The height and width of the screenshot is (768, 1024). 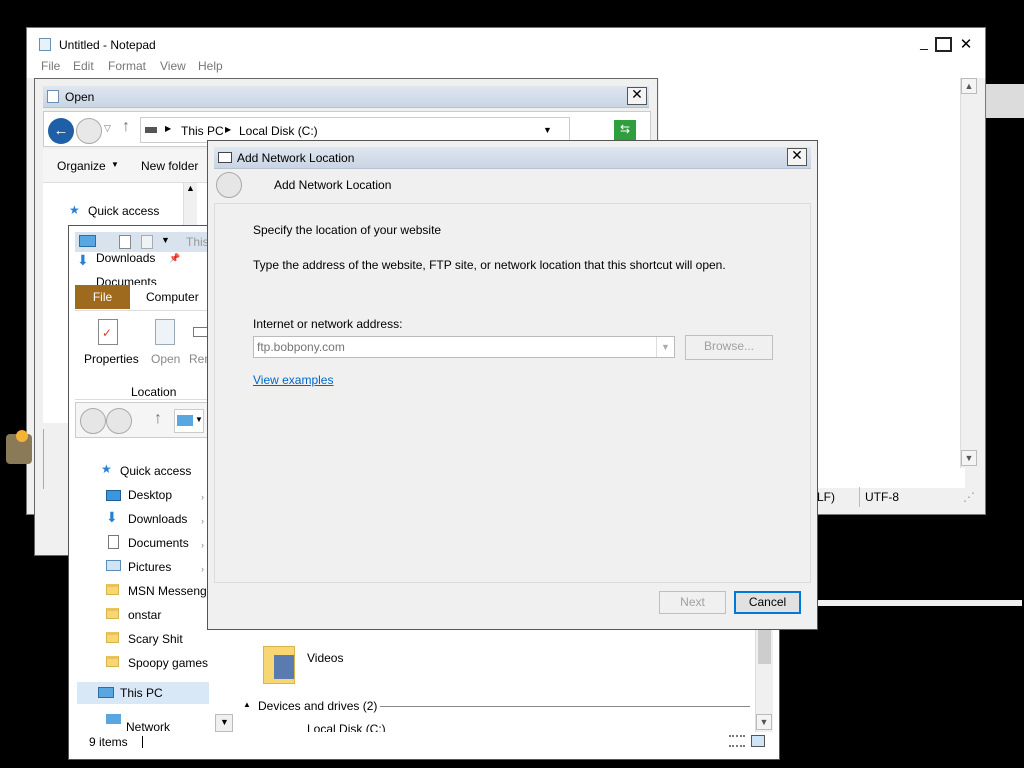 I want to click on notepad-menubar: File Edit Format View Help, so click(x=506, y=68).